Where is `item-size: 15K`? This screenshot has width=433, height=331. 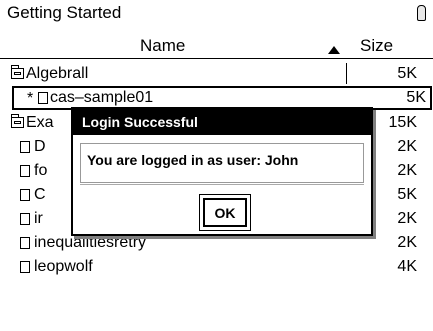 item-size: 15K is located at coordinates (402, 122).